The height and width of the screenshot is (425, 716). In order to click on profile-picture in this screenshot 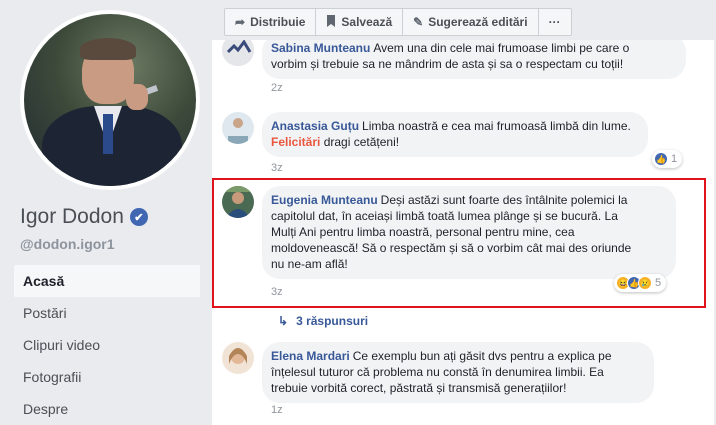, I will do `click(110, 100)`.